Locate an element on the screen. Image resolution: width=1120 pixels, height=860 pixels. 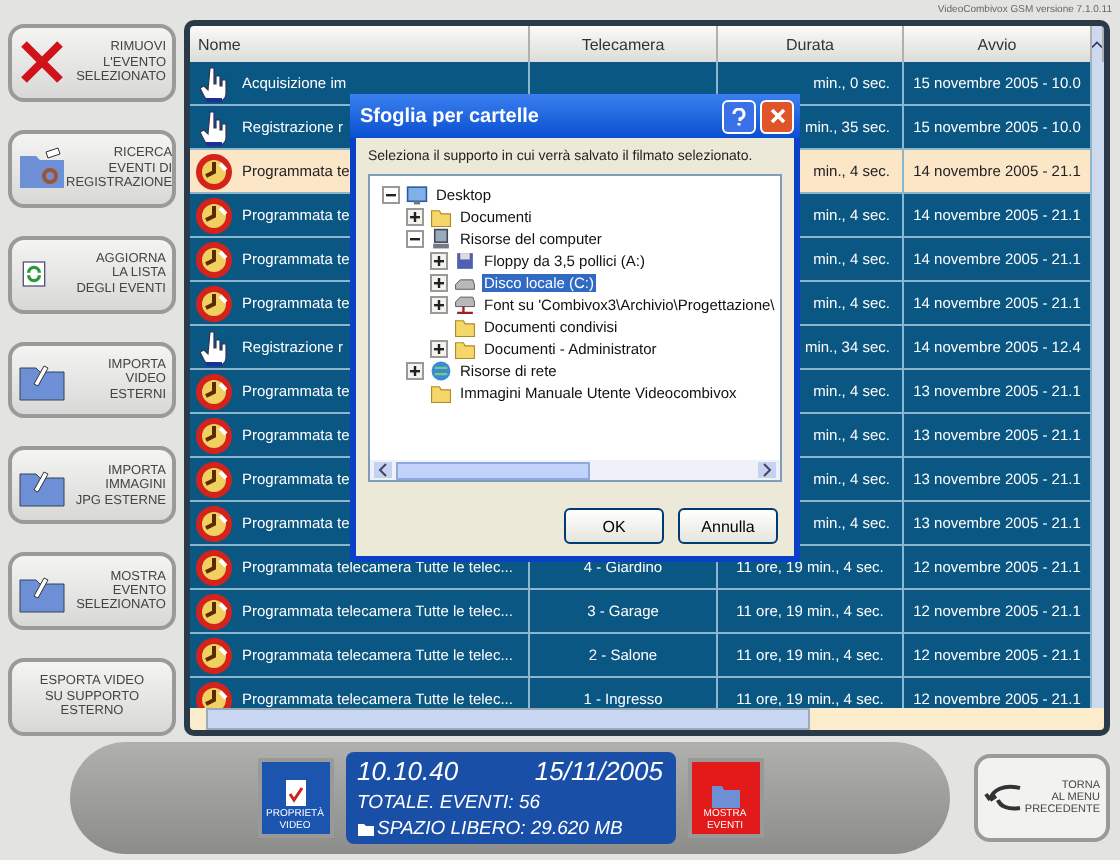
close-icon is located at coordinates (777, 116).